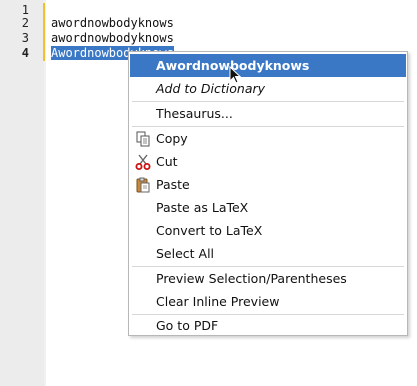  What do you see at coordinates (143, 185) in the screenshot?
I see `clipboard-icon` at bounding box center [143, 185].